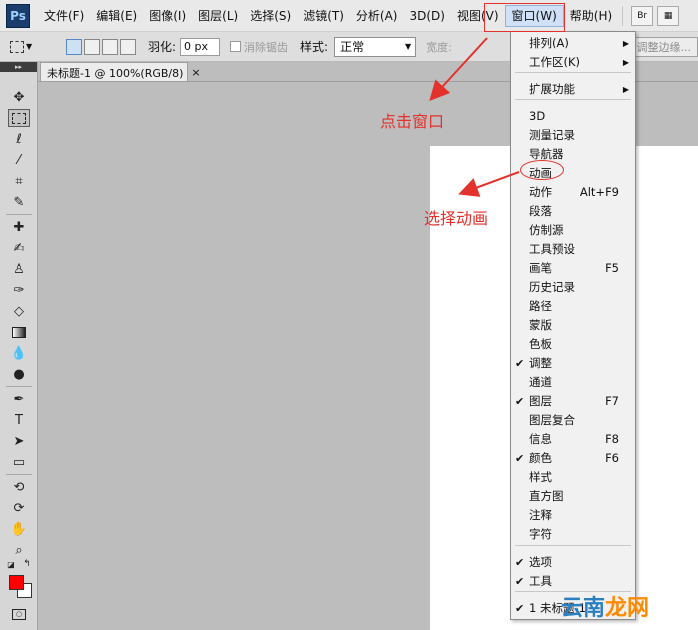 The image size is (698, 630). I want to click on window-menu-item: 字符, so click(573, 534).